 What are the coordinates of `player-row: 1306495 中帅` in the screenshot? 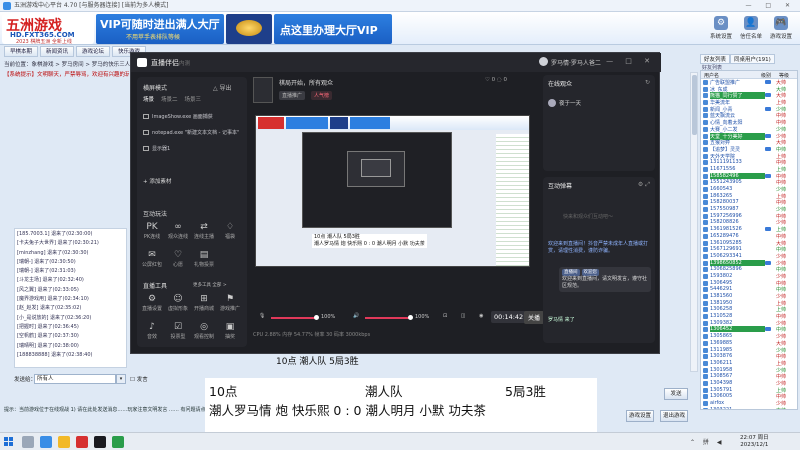 It's located at (749, 283).